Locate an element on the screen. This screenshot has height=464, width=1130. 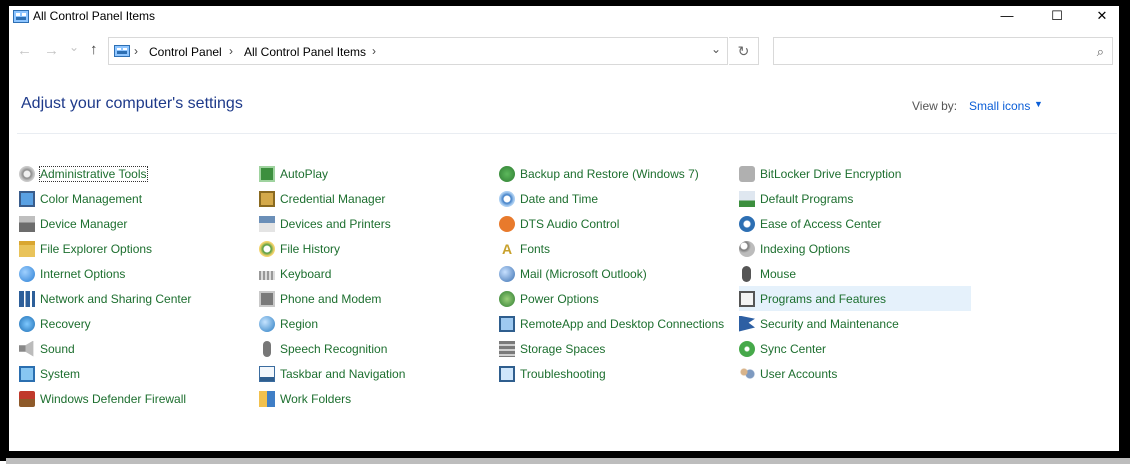
close-button: ✕ is located at coordinates (1102, 17).